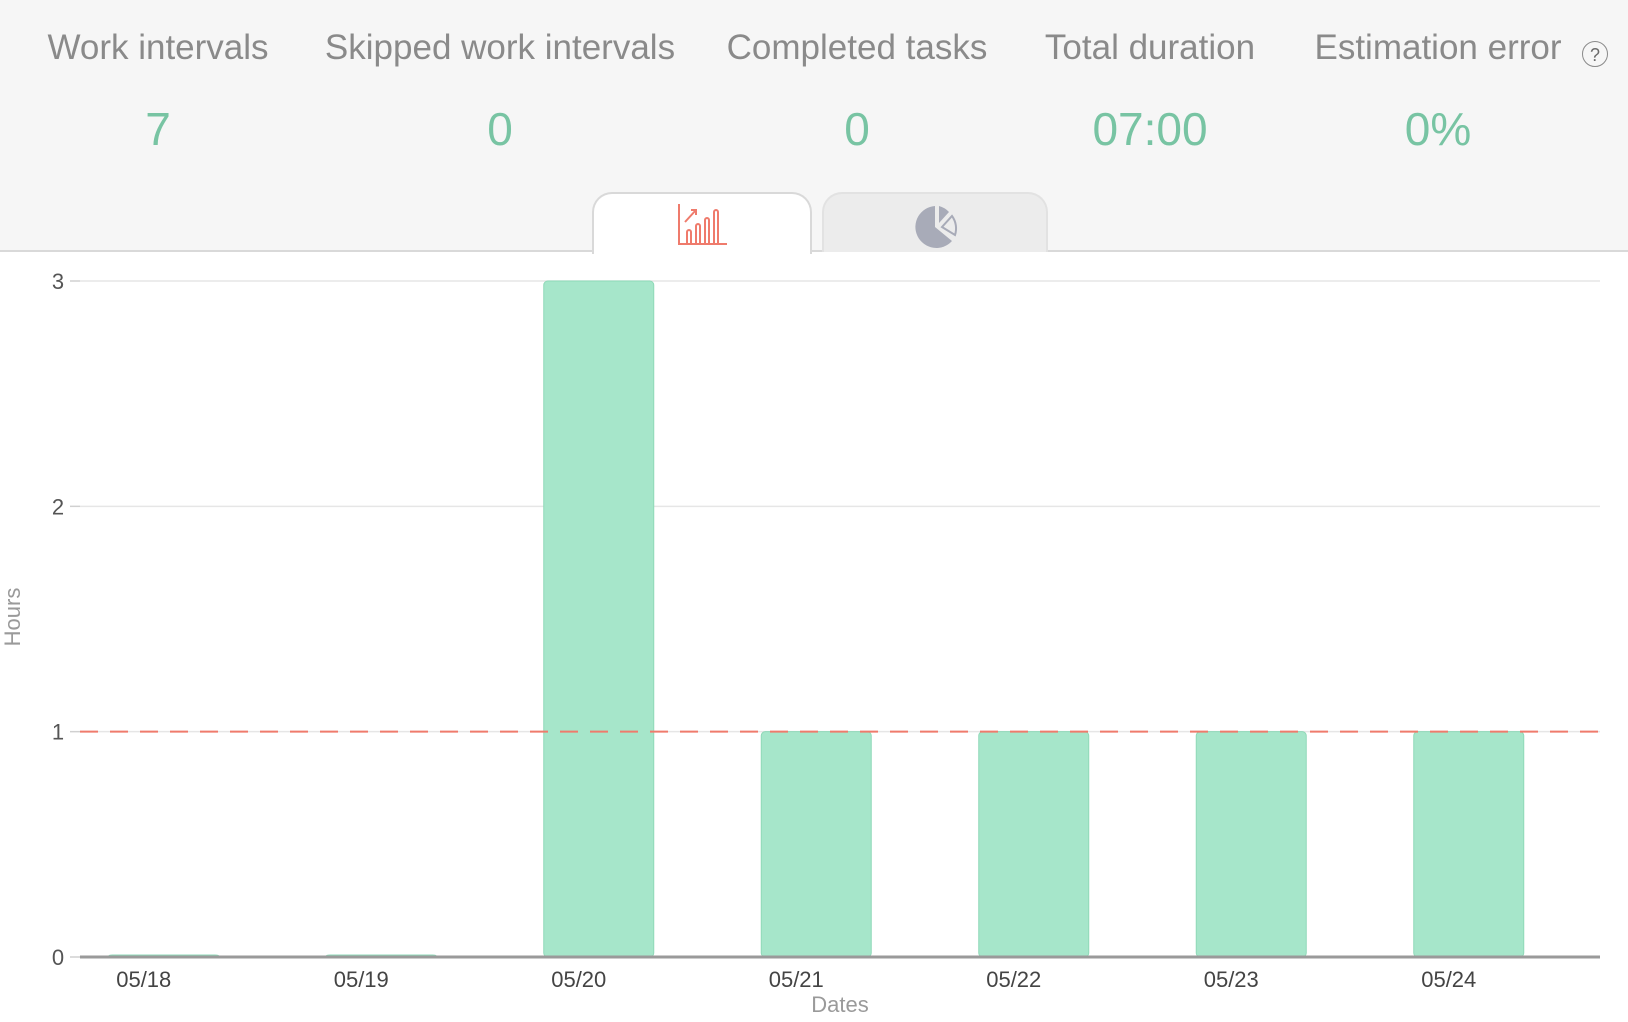  What do you see at coordinates (1438, 47) in the screenshot?
I see `stat-label: Estimation error` at bounding box center [1438, 47].